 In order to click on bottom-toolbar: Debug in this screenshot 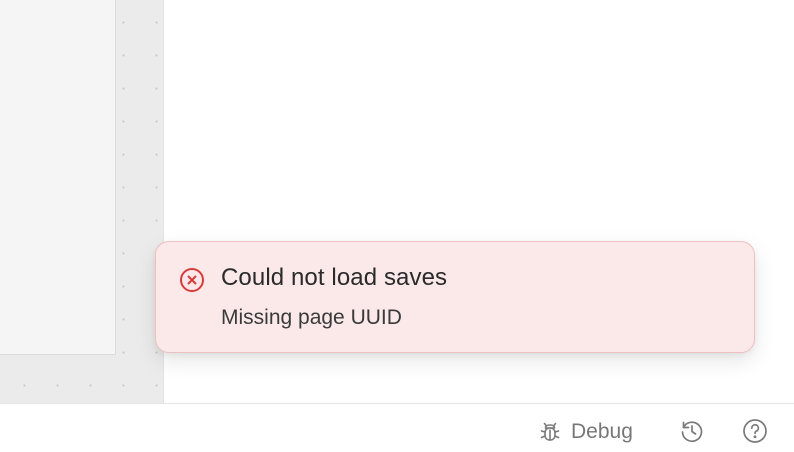, I will do `click(397, 427)`.